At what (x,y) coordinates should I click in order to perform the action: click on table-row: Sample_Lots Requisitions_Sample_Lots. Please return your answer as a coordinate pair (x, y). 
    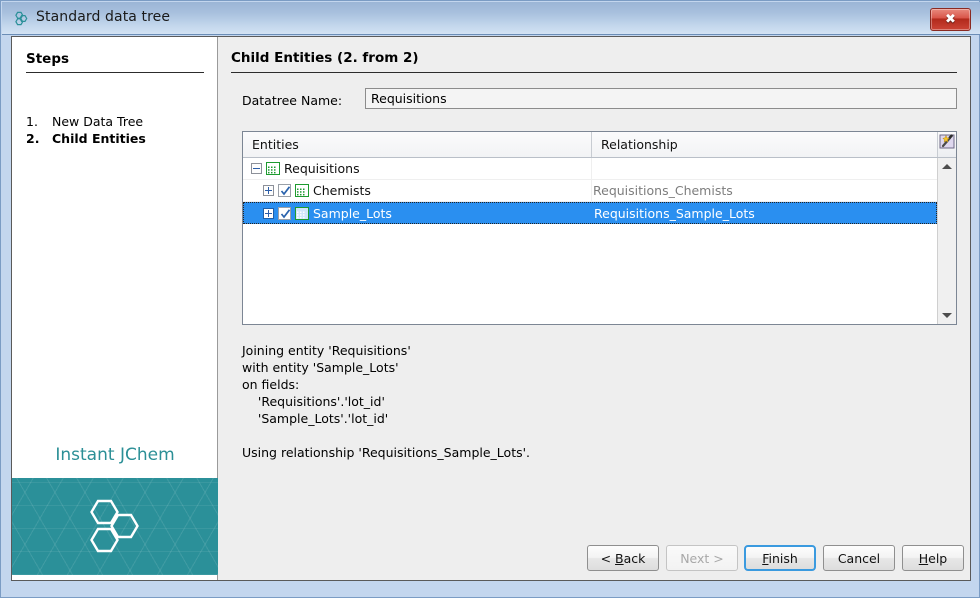
    Looking at the image, I should click on (590, 213).